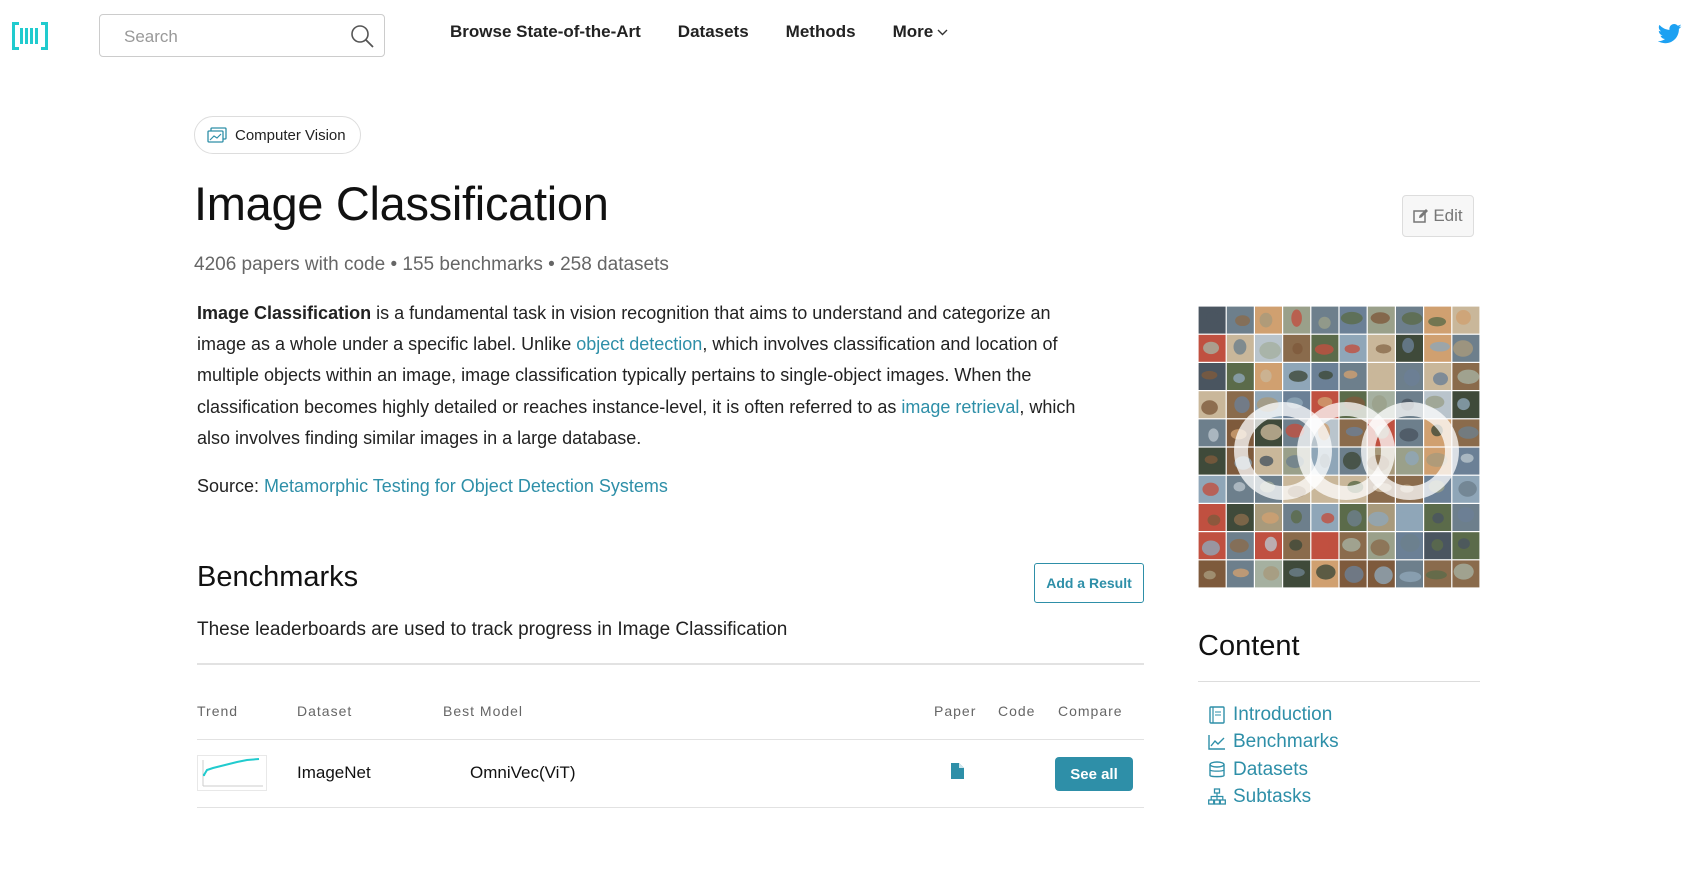 This screenshot has width=1708, height=888. I want to click on papers-with-code-logo, so click(30, 36).